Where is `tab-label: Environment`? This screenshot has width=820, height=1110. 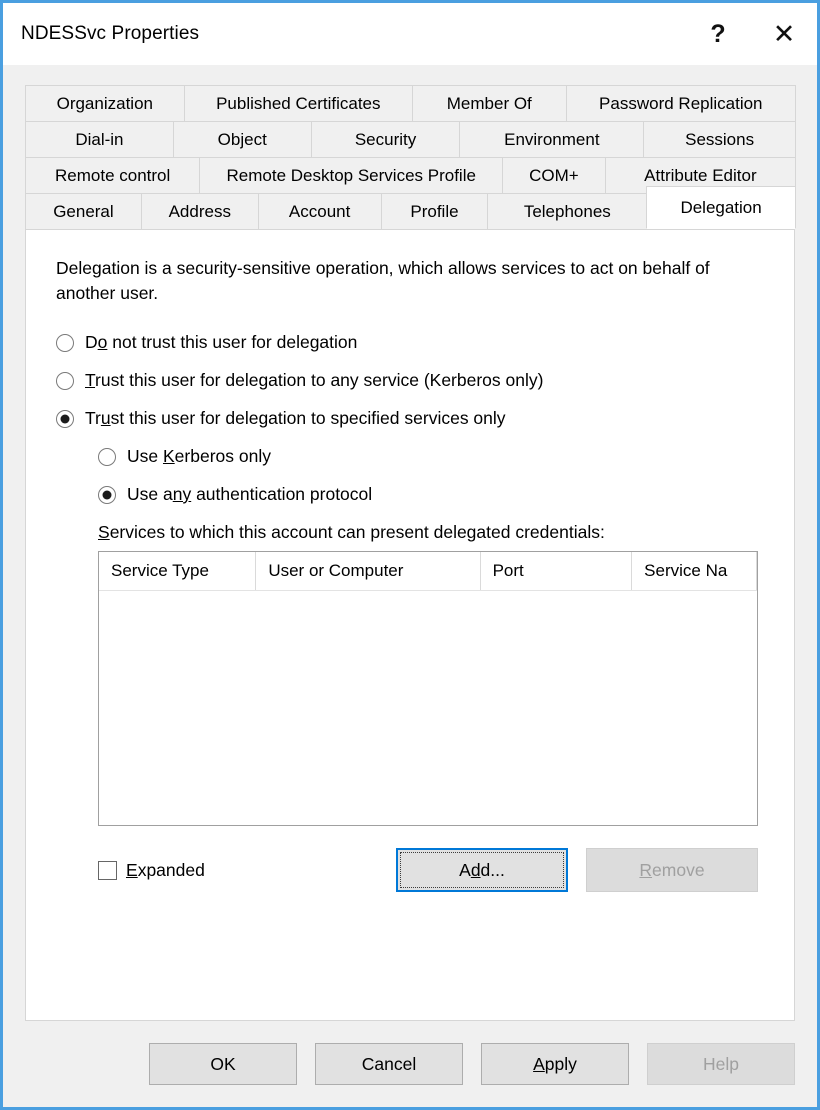 tab-label: Environment is located at coordinates (552, 139).